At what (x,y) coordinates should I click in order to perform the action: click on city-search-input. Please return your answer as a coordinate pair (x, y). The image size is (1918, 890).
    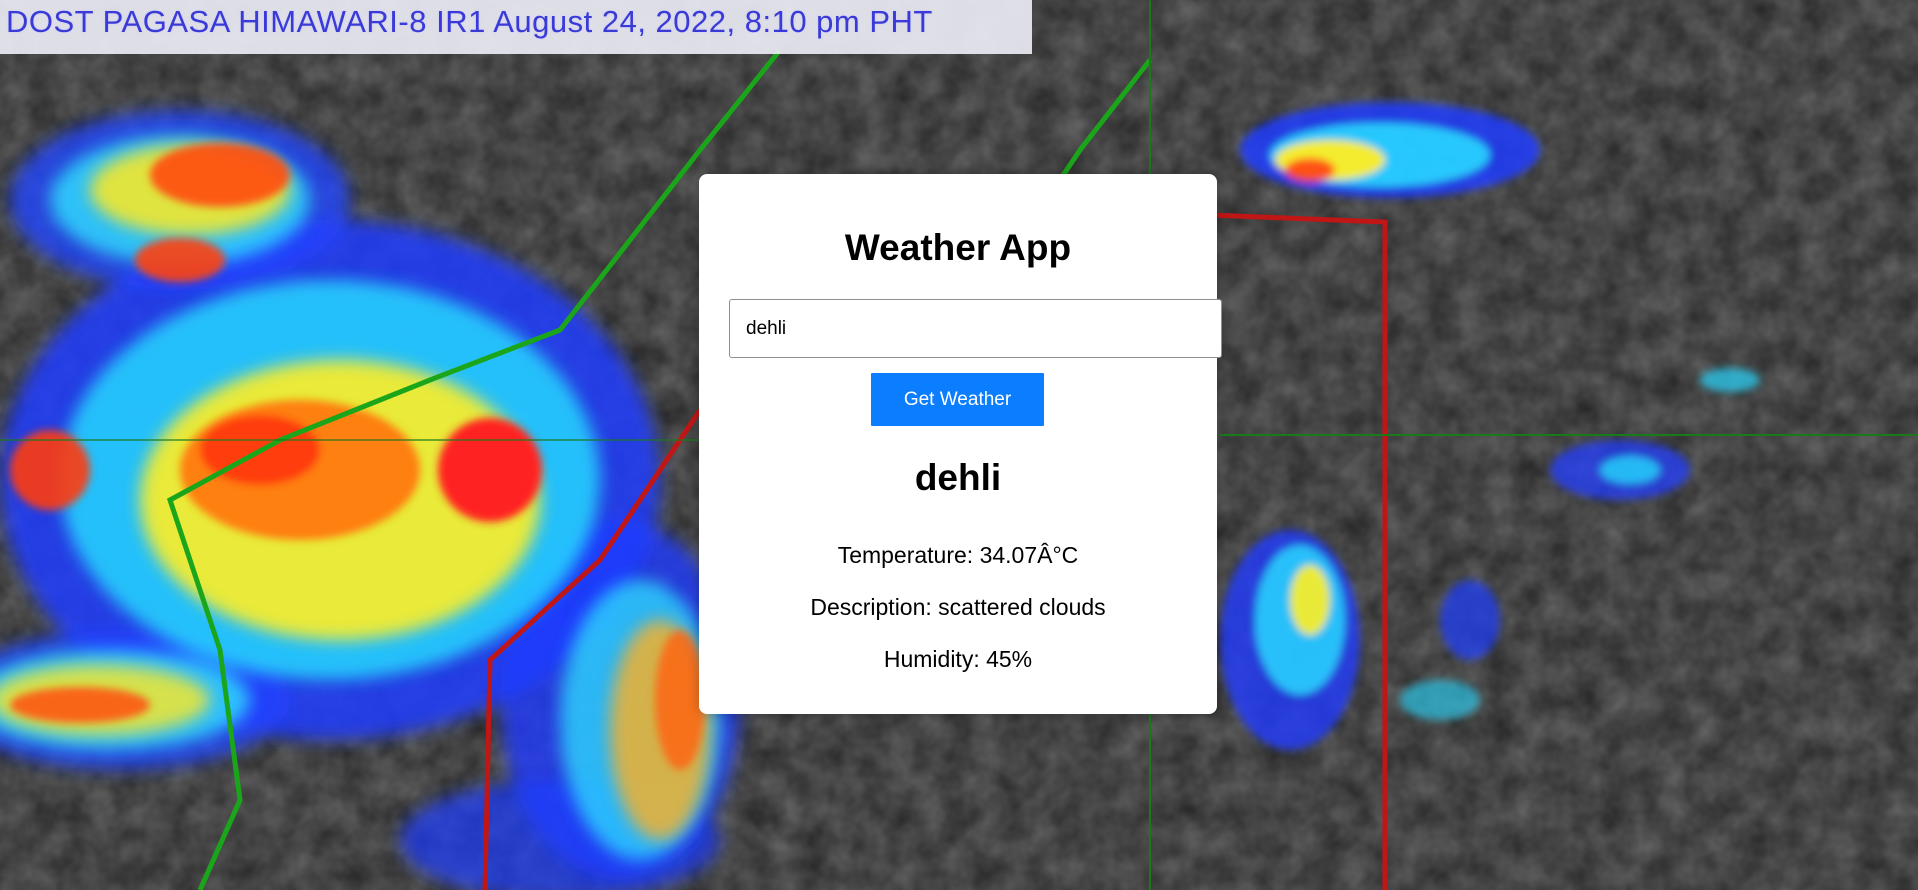
    Looking at the image, I should click on (975, 328).